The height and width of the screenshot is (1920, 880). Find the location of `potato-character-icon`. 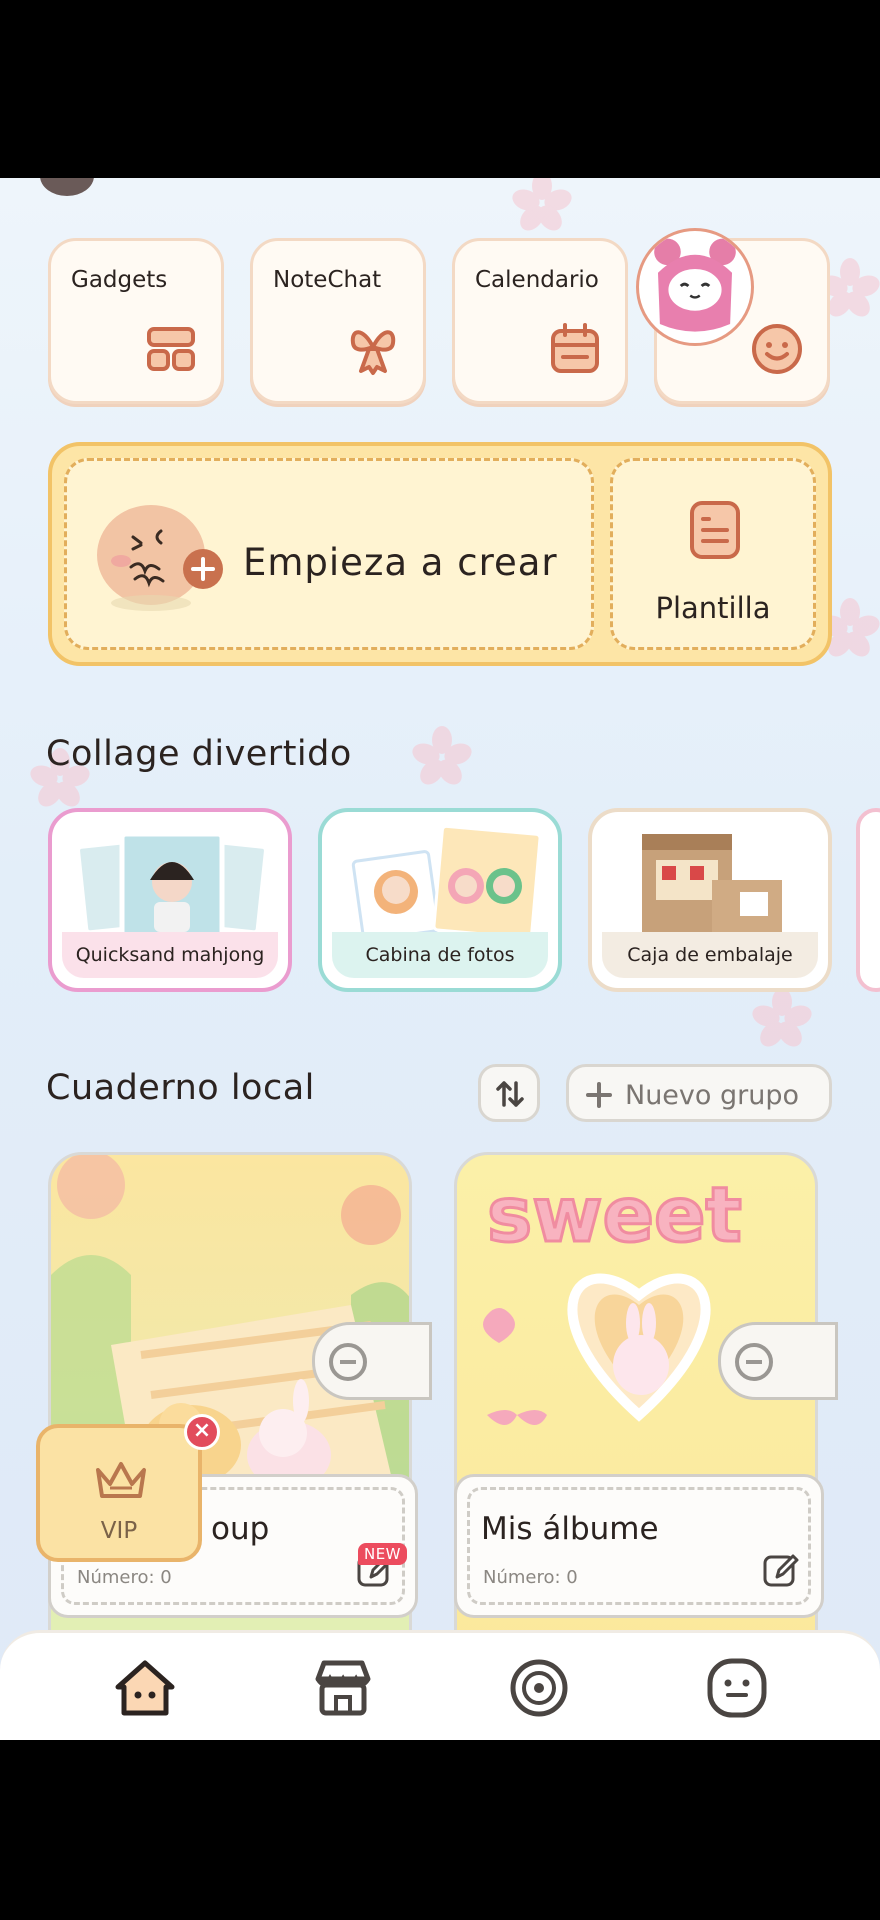

potato-character-icon is located at coordinates (160, 558).